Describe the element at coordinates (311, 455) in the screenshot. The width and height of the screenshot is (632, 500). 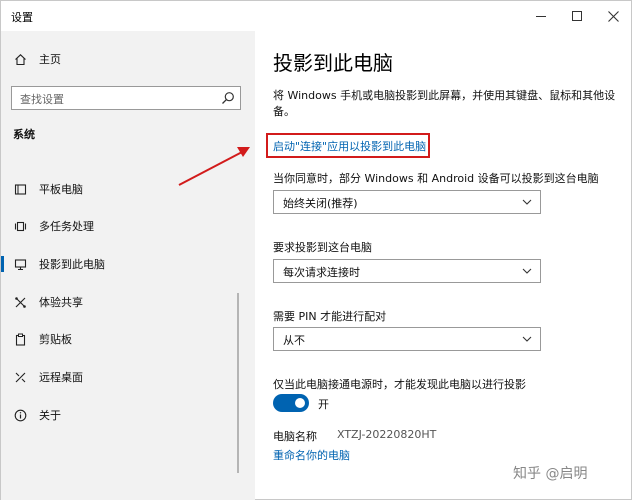
I see `rename-pc-link: 重命名你的电脑` at that location.